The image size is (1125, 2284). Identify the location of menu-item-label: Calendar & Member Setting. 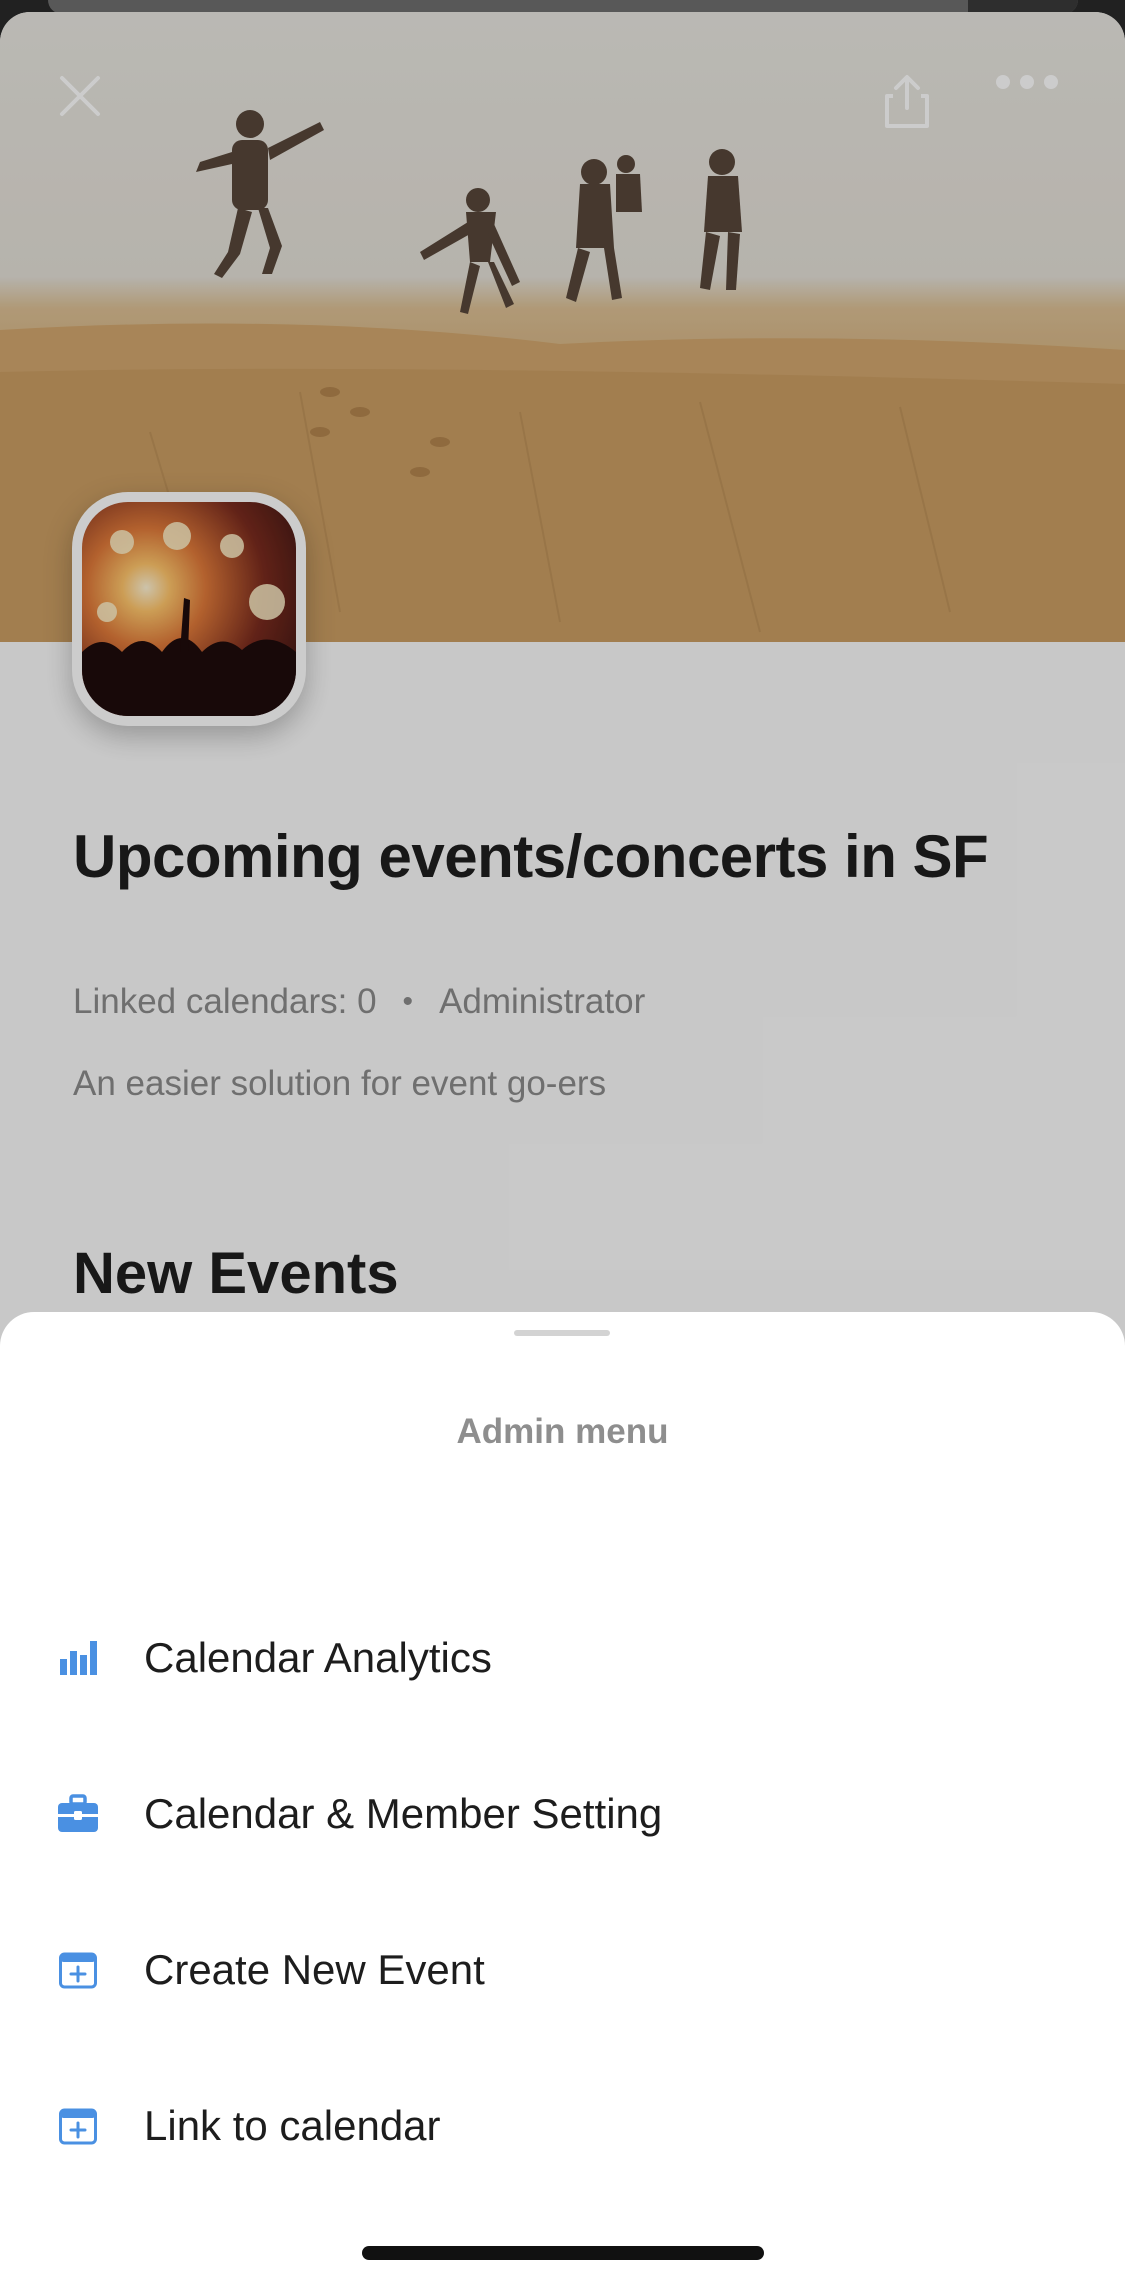
(403, 1813).